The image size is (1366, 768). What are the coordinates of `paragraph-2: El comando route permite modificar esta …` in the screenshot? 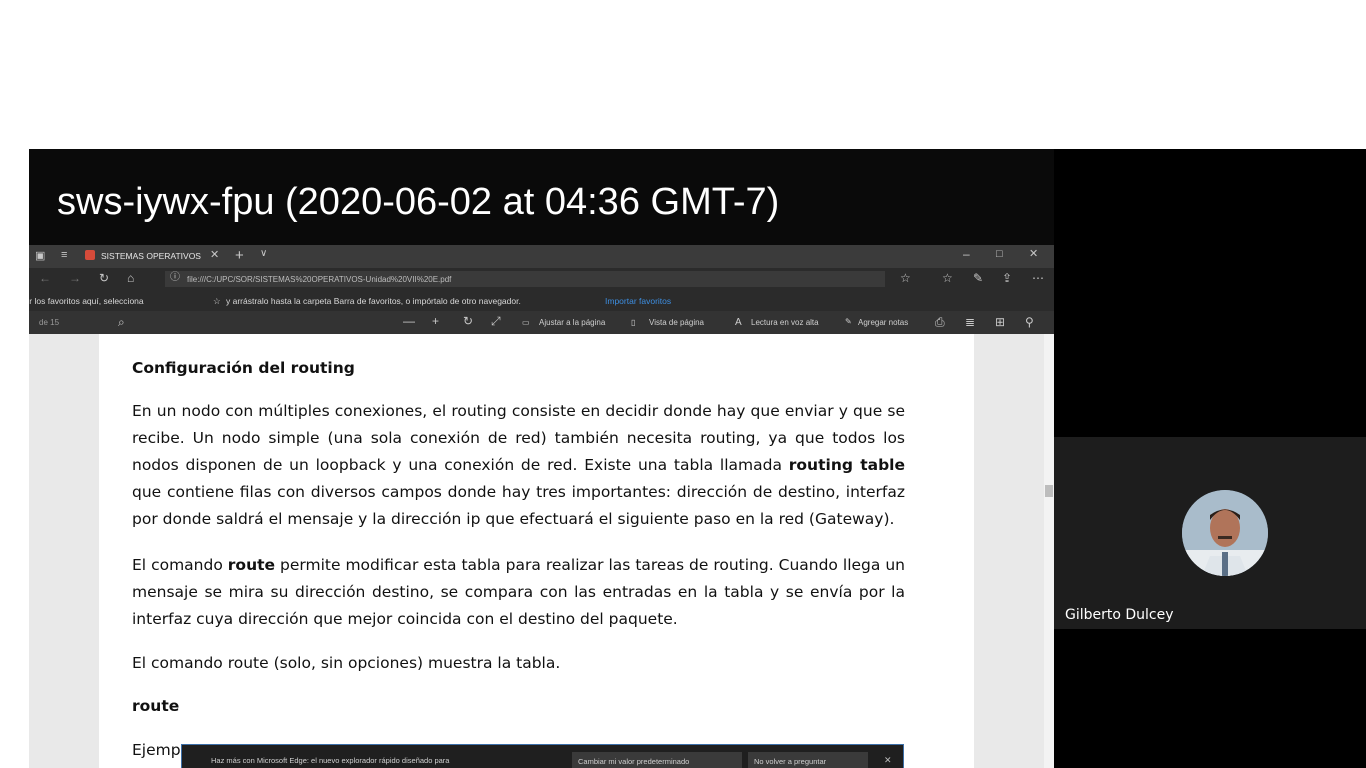 It's located at (518, 592).